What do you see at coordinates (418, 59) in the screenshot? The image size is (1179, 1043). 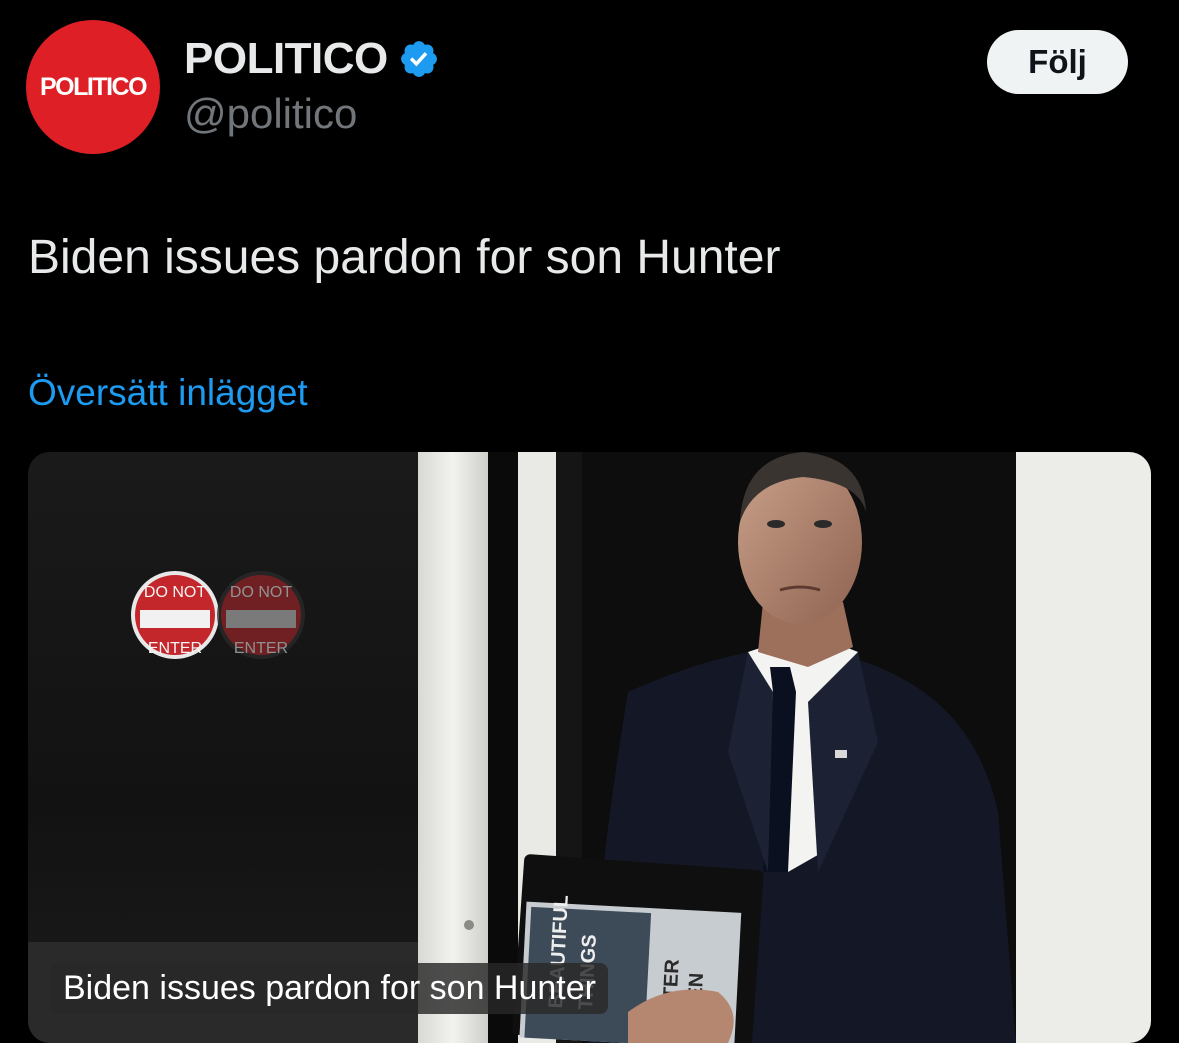 I see `verified-badge-icon` at bounding box center [418, 59].